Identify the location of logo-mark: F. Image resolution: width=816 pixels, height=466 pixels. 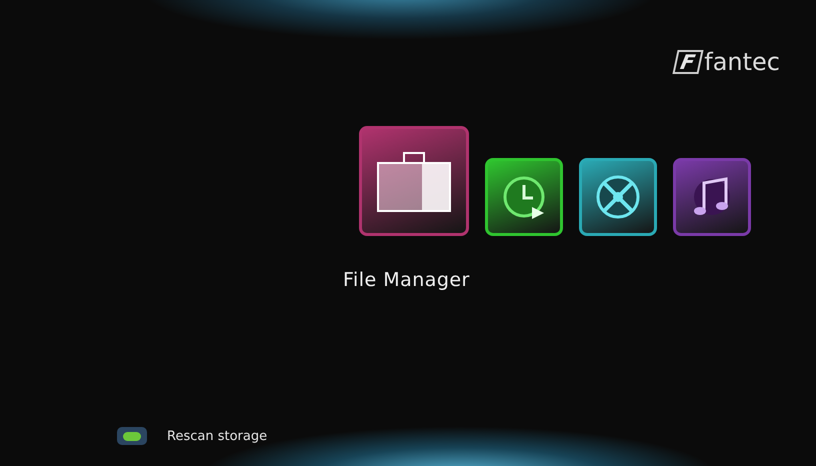
(687, 62).